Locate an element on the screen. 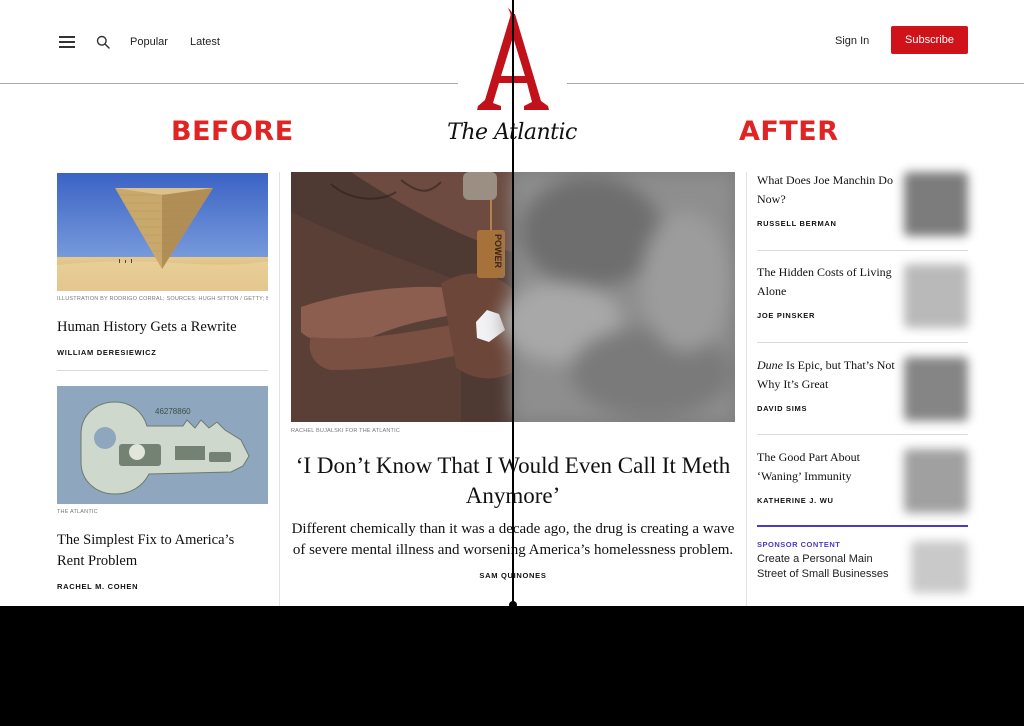 The height and width of the screenshot is (726, 1024). sponsor-label: SPONSOR CONTENT is located at coordinates (799, 544).